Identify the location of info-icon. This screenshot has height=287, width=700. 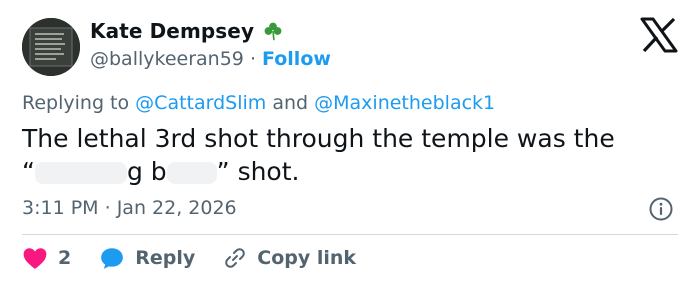
(661, 209).